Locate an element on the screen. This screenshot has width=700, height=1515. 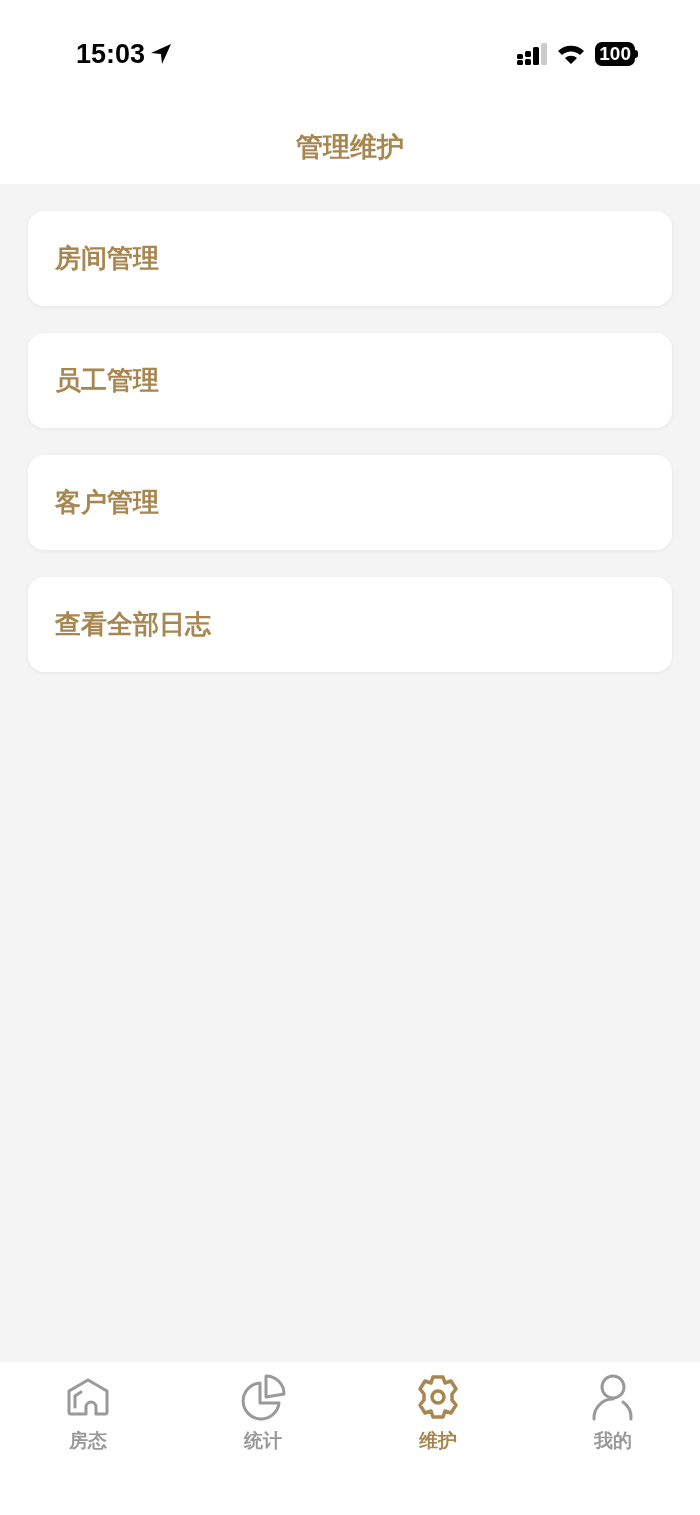
person-icon is located at coordinates (612, 1397).